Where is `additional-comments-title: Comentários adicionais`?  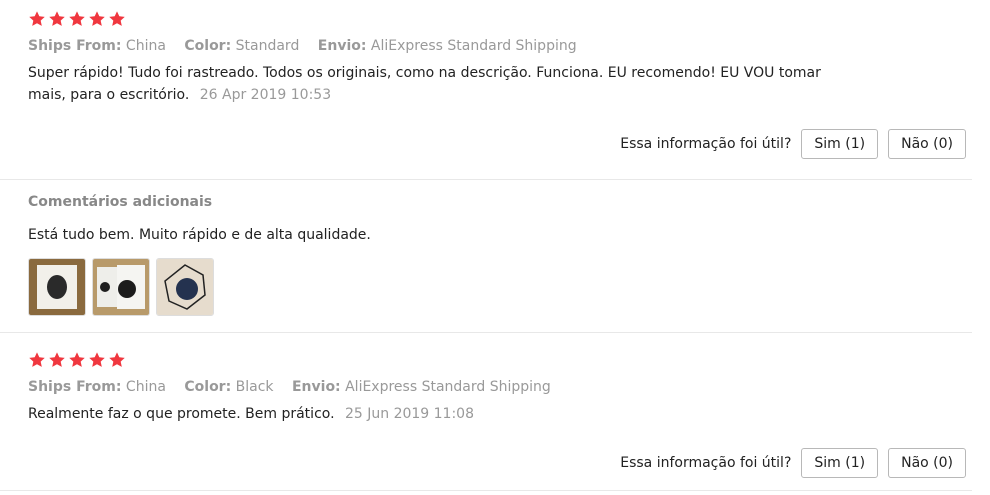
additional-comments-title: Comentários adicionais is located at coordinates (120, 202).